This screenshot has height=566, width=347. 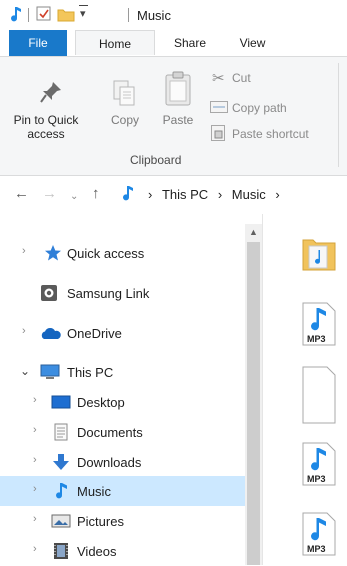 I want to click on nav-item-pictures: › Pictures, so click(x=122, y=521).